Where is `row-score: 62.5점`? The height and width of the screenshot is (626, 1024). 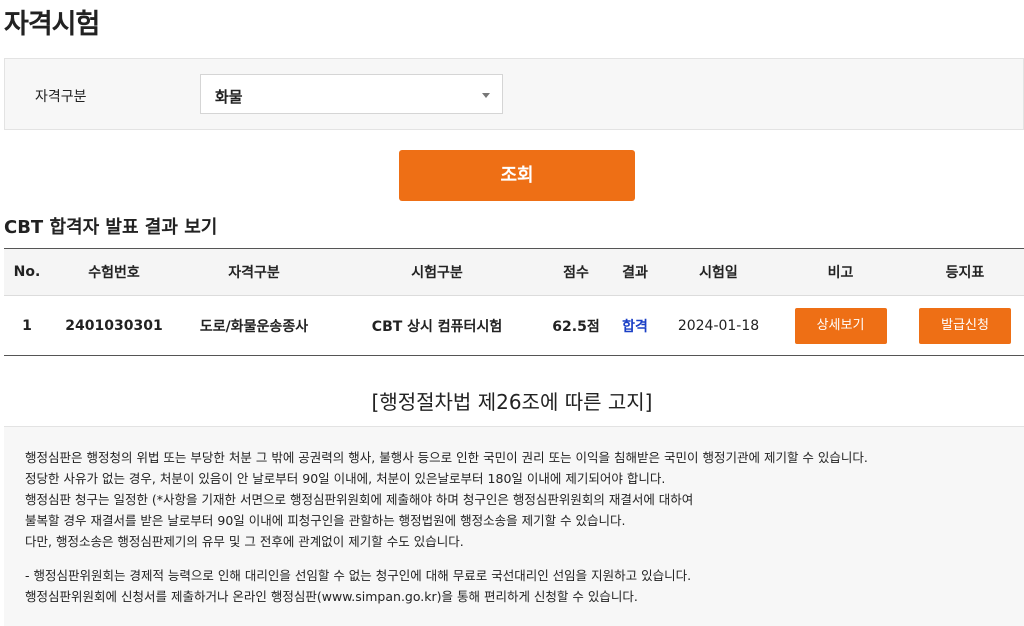 row-score: 62.5점 is located at coordinates (576, 325).